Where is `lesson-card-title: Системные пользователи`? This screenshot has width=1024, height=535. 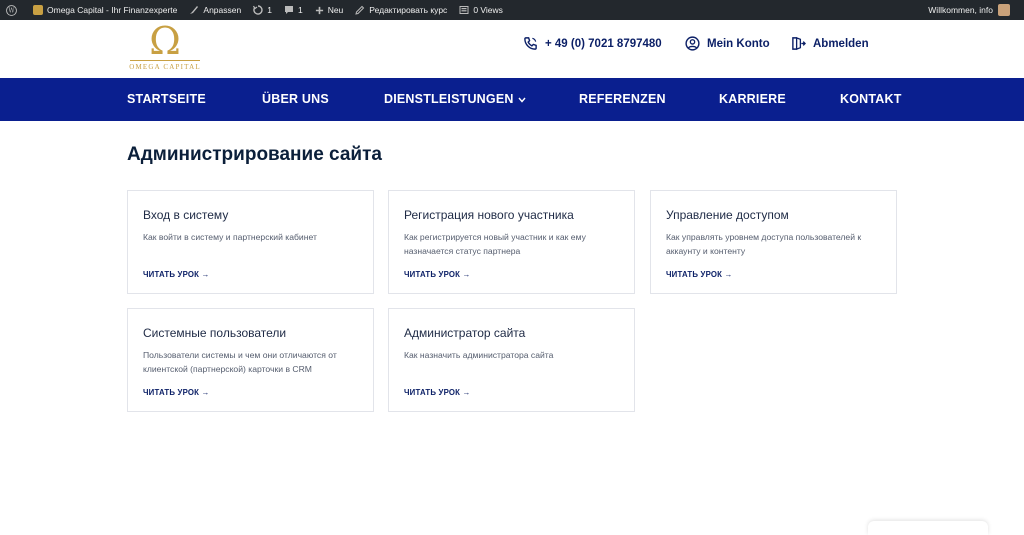 lesson-card-title: Системные пользователи is located at coordinates (214, 333).